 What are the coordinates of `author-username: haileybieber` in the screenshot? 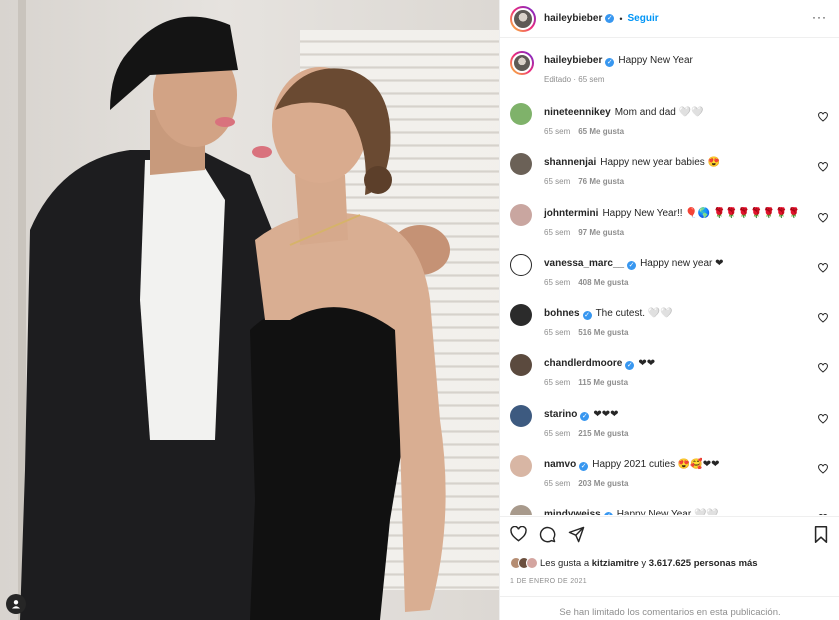 It's located at (573, 18).